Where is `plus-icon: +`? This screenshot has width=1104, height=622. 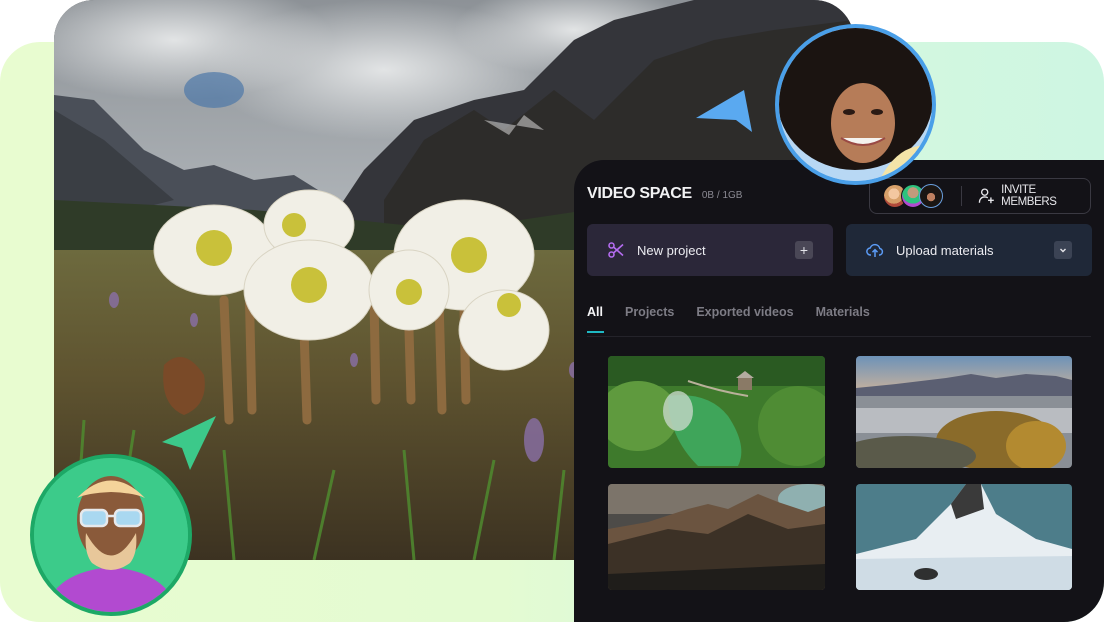 plus-icon: + is located at coordinates (804, 250).